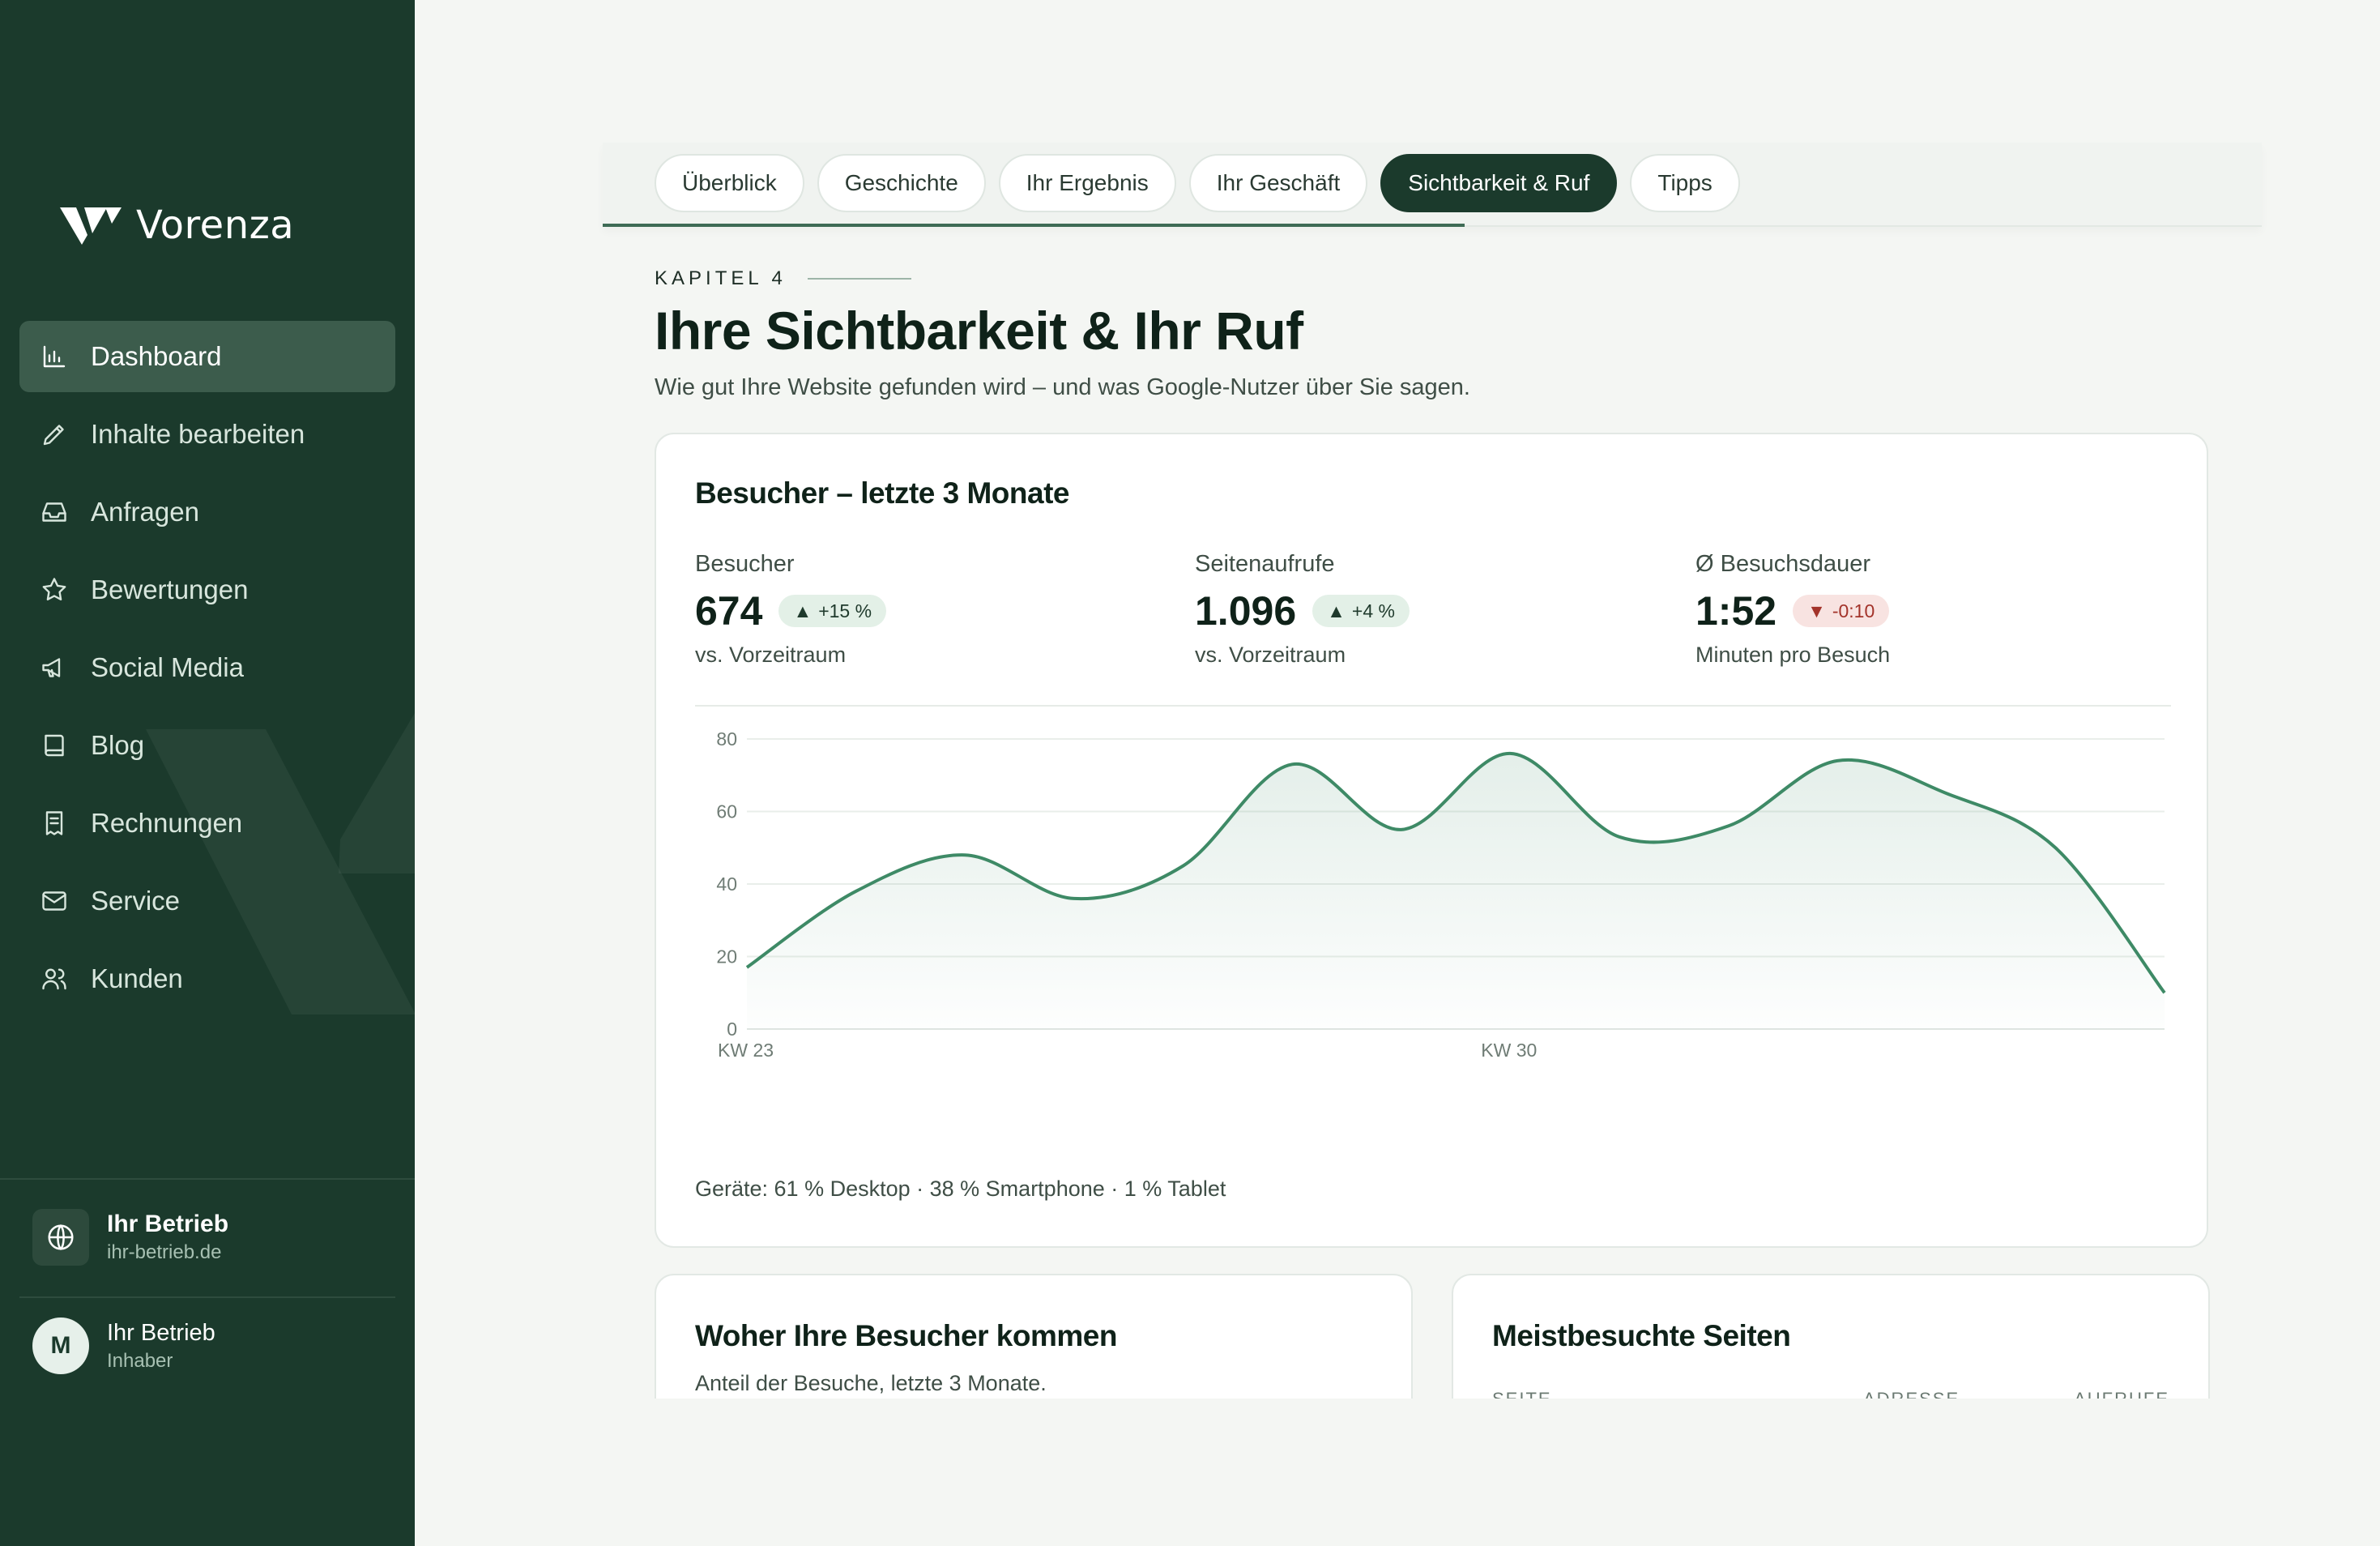  I want to click on sidebar-item-inhalte-bearbeiten: Inhalte bearbeiten, so click(207, 434).